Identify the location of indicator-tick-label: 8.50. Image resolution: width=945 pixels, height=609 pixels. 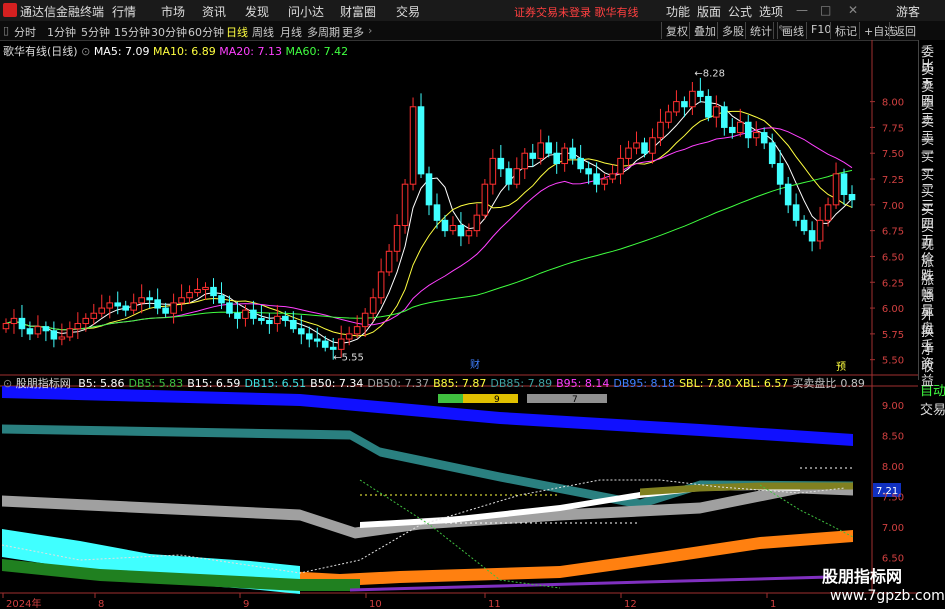
(893, 437).